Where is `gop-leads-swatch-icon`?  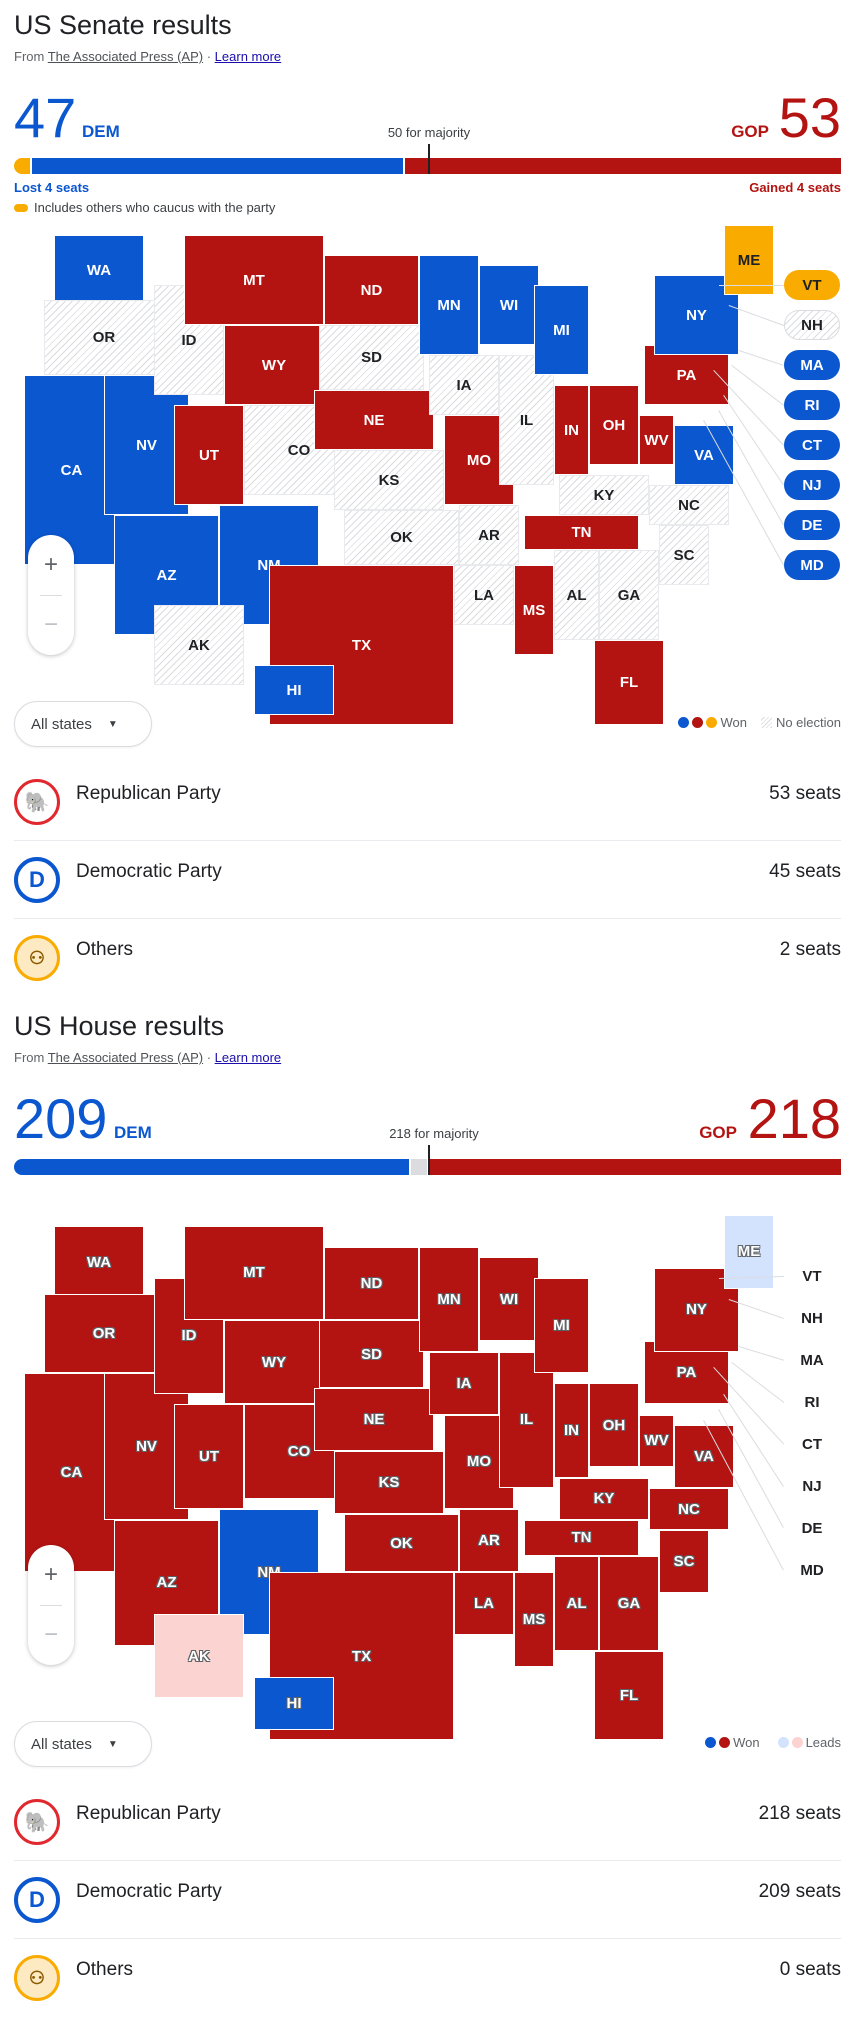
gop-leads-swatch-icon is located at coordinates (797, 1742).